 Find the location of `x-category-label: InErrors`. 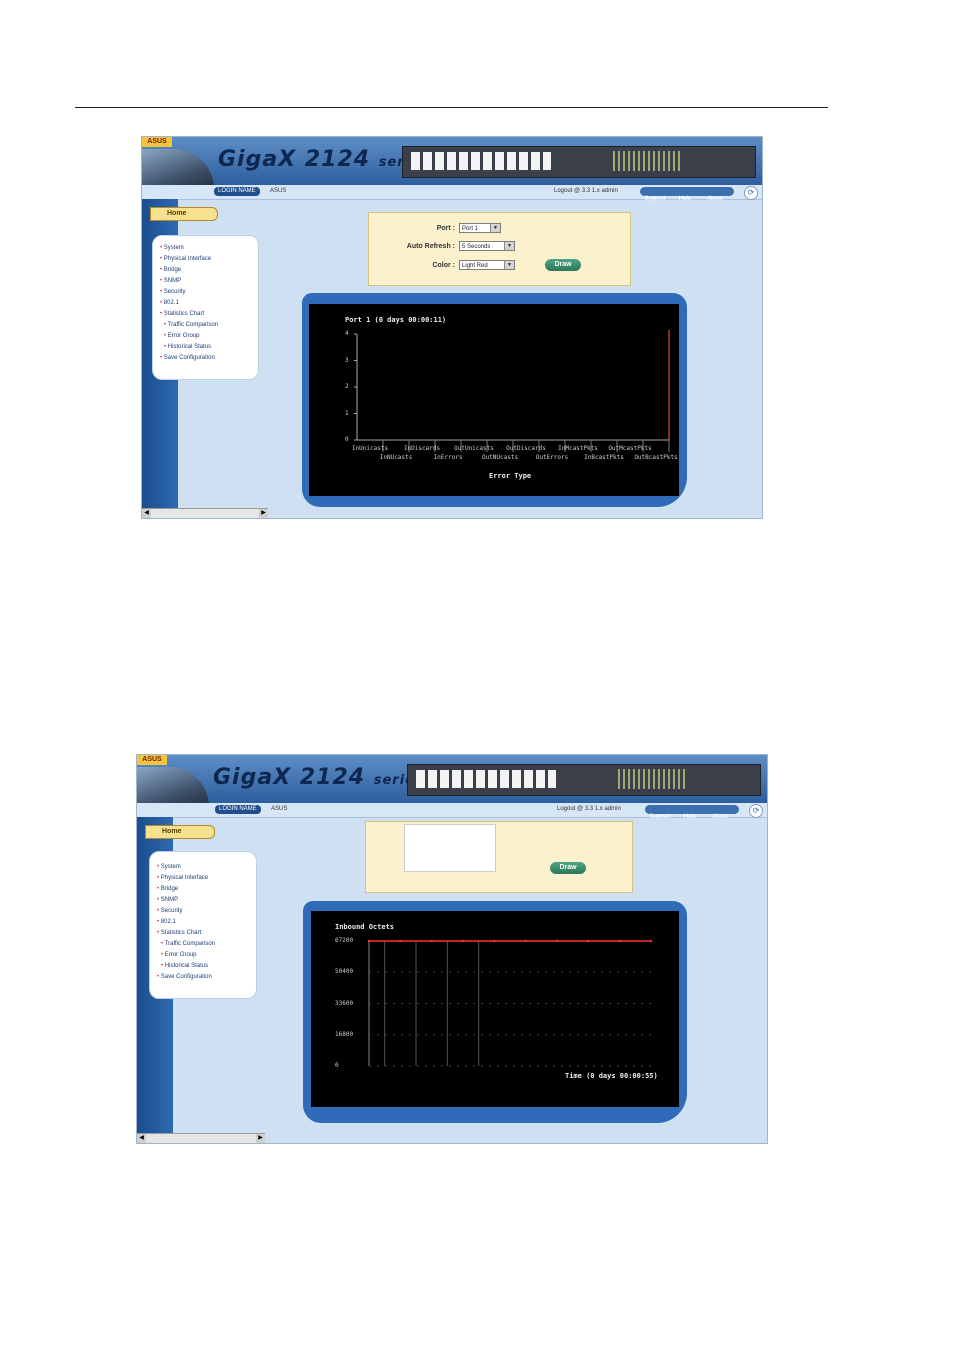

x-category-label: InErrors is located at coordinates (448, 457).